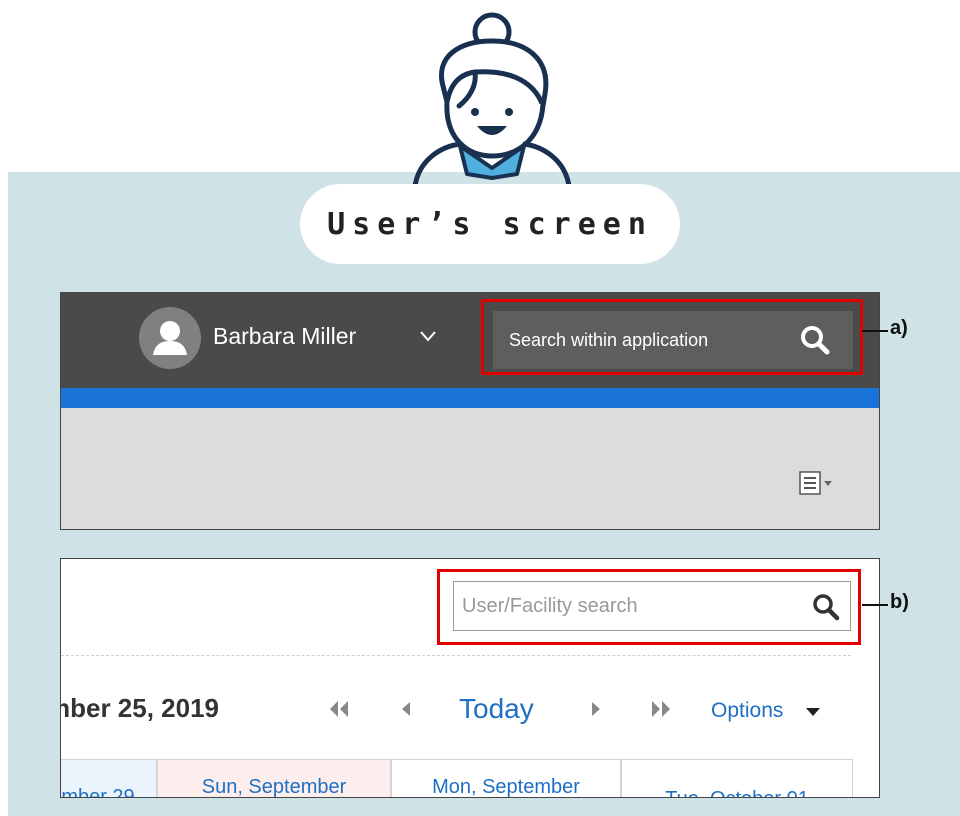  I want to click on menu-list-icon, so click(819, 483).